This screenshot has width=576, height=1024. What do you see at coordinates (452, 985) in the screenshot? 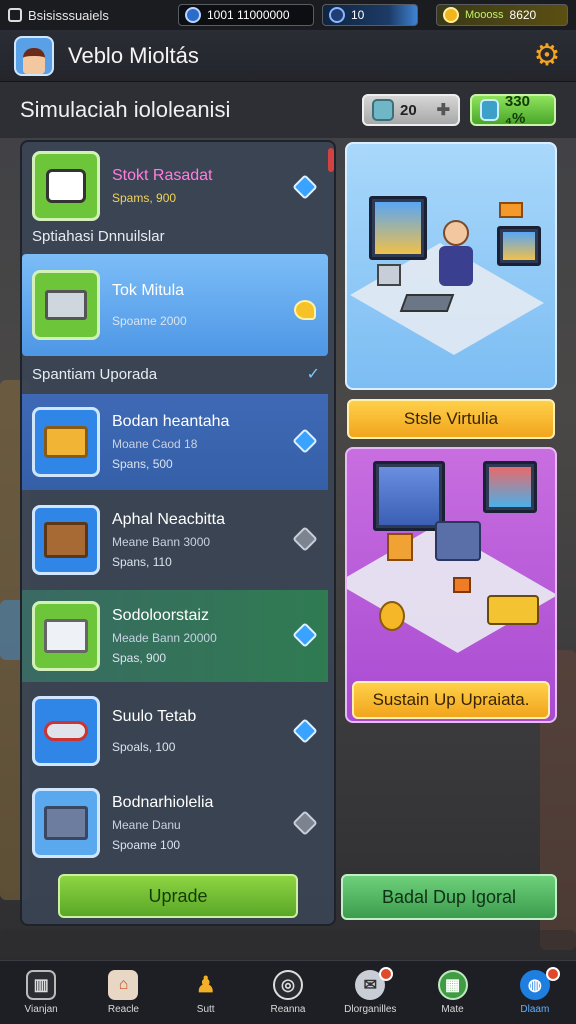
I see `calendar-icon: ▦` at bounding box center [452, 985].